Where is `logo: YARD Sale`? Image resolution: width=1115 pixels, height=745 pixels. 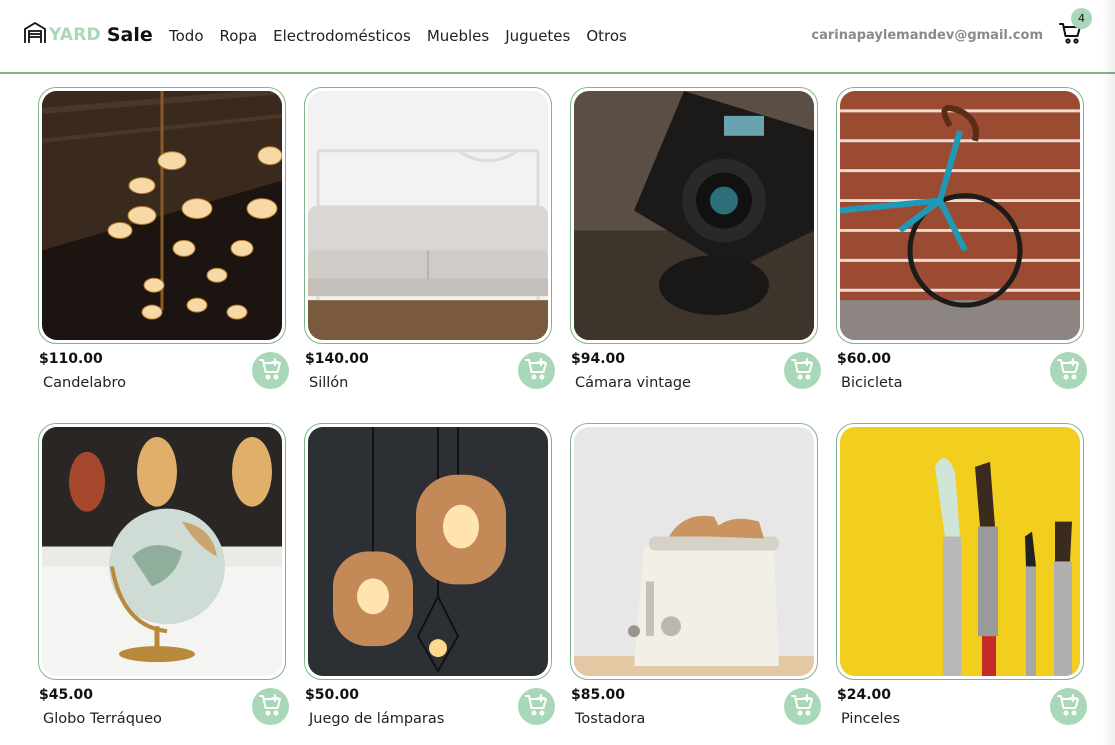 logo: YARD Sale is located at coordinates (88, 35).